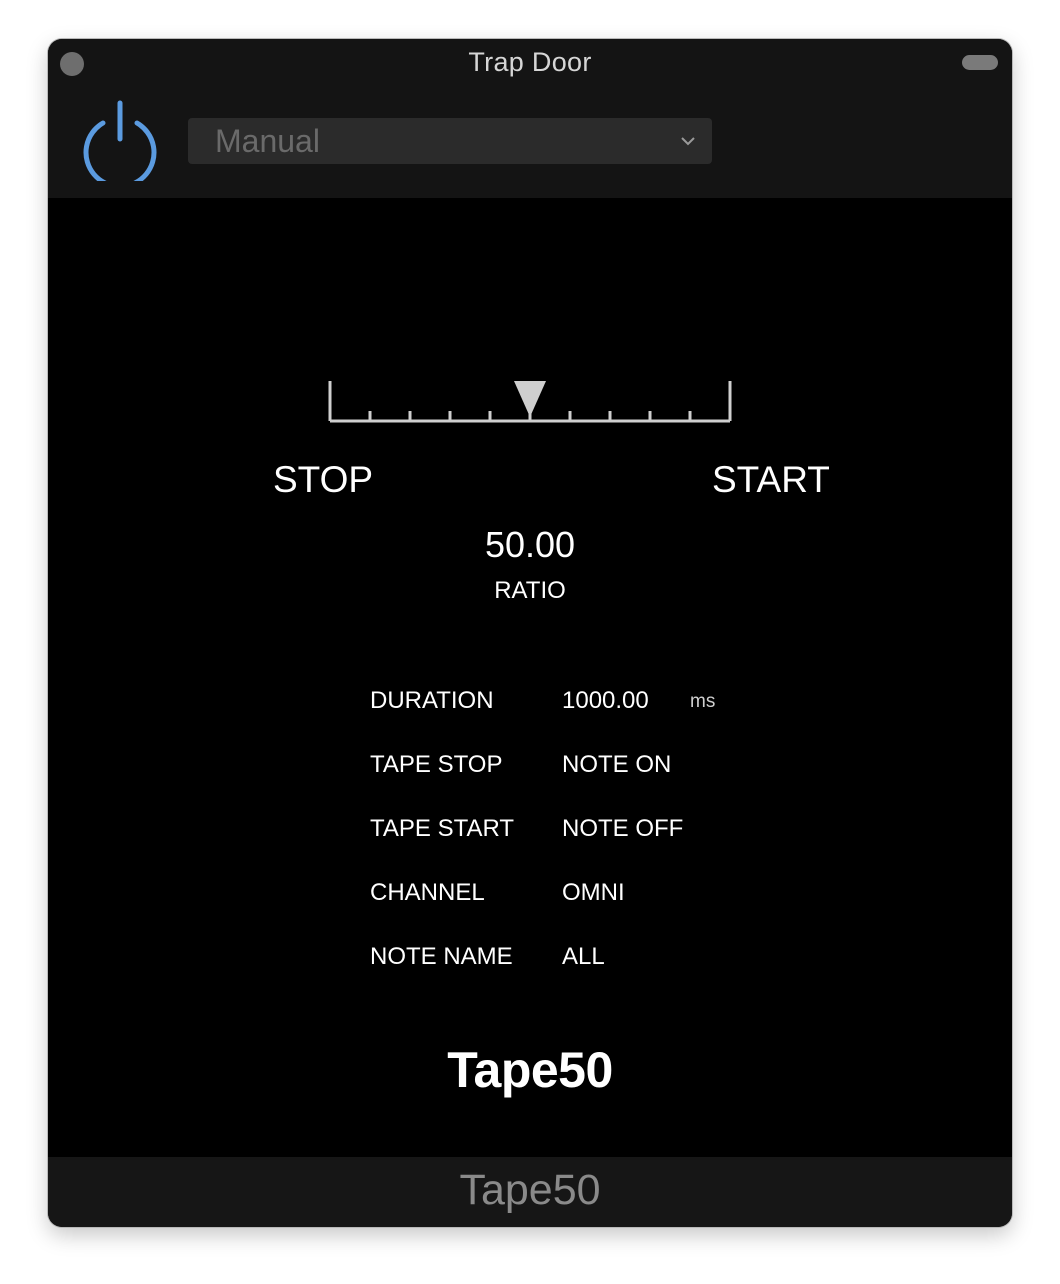  Describe the element at coordinates (771, 479) in the screenshot. I see `slider-label-start: START` at that location.